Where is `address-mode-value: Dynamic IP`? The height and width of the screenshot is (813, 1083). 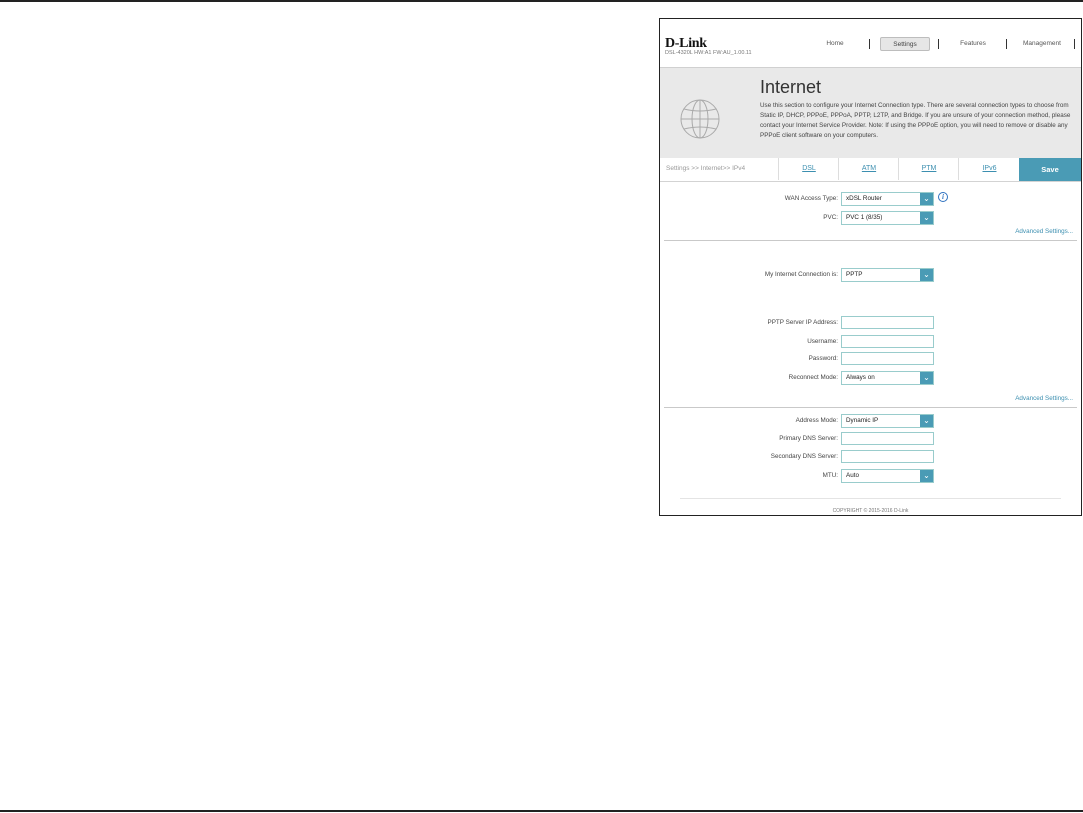 address-mode-value: Dynamic IP is located at coordinates (862, 420).